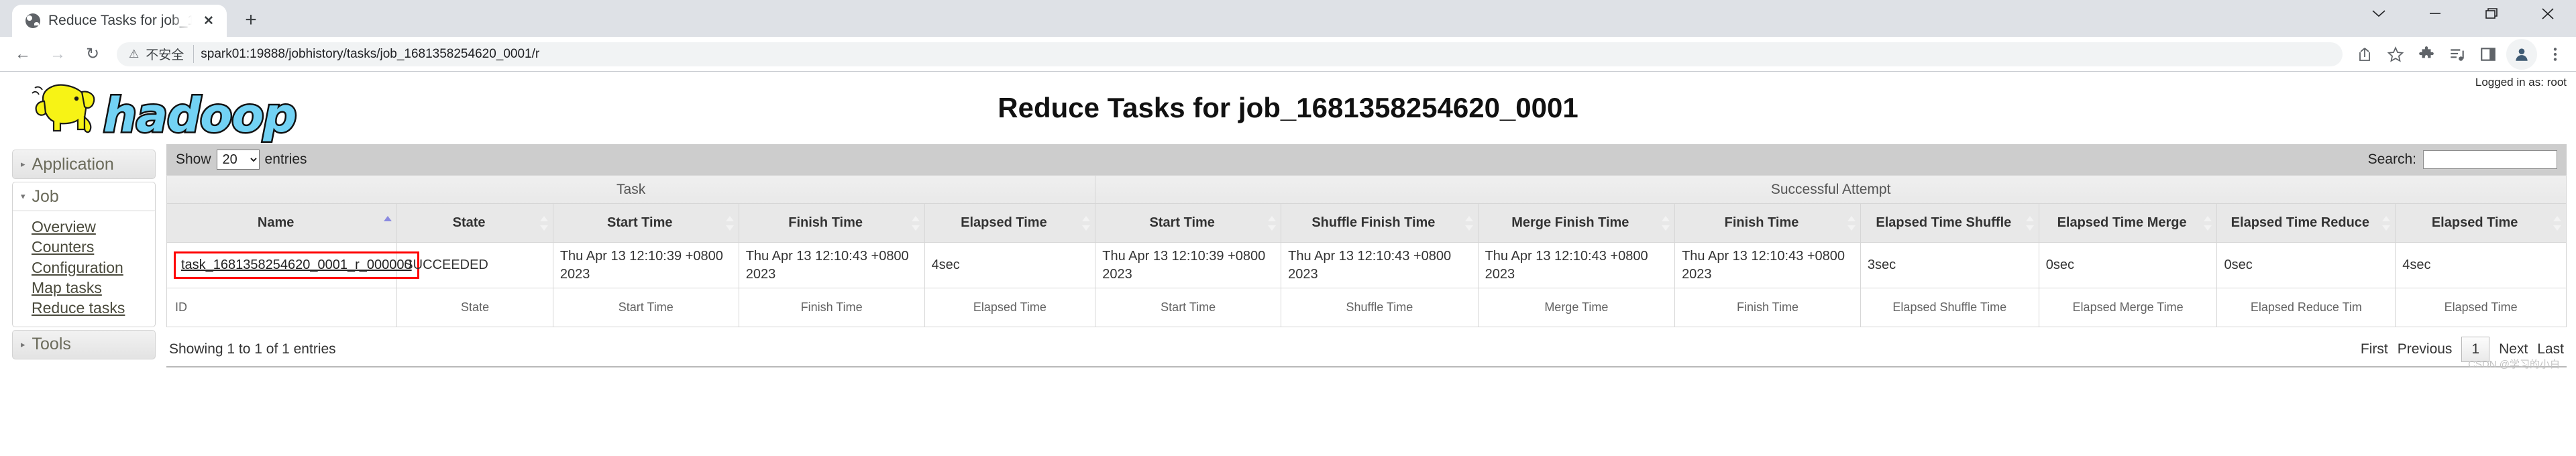  What do you see at coordinates (1182, 222) in the screenshot?
I see `column-label: Start Time` at bounding box center [1182, 222].